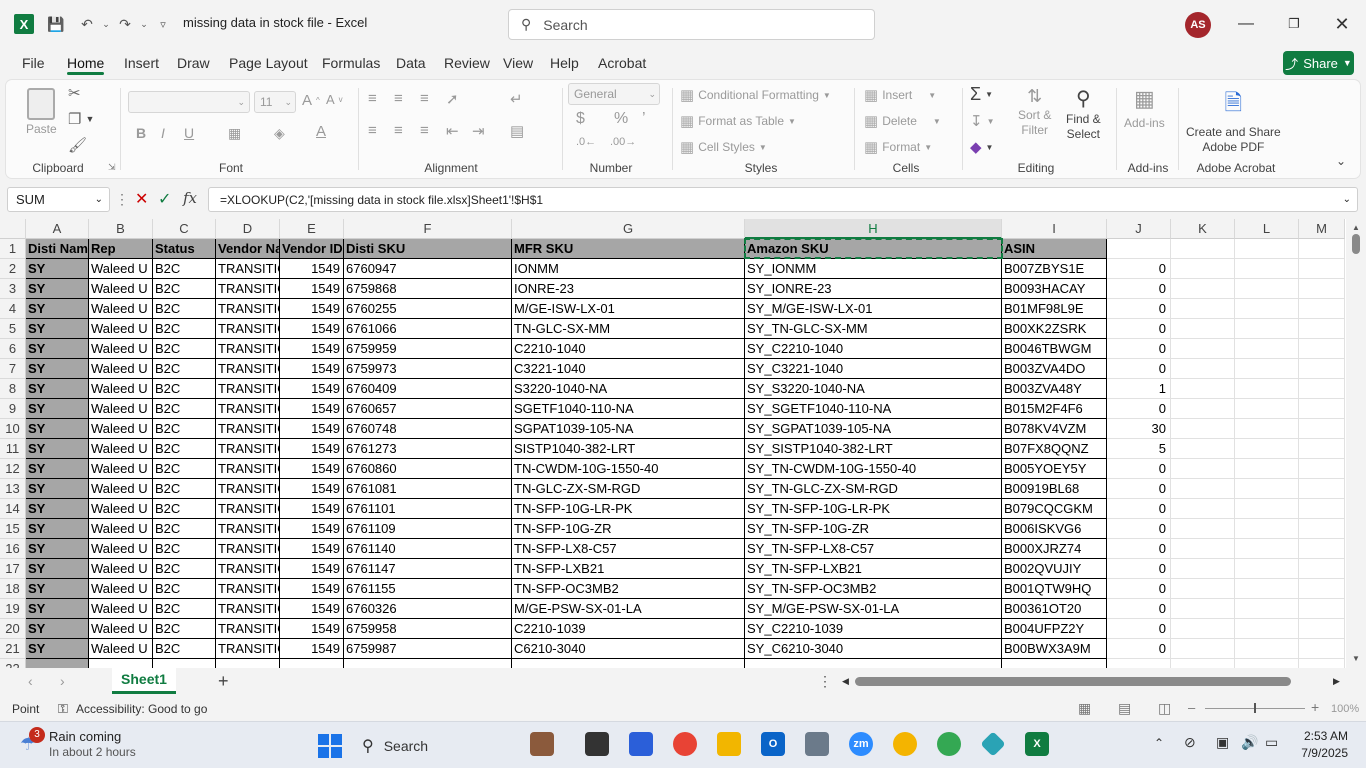 The height and width of the screenshot is (768, 1366). What do you see at coordinates (85, 63) in the screenshot?
I see `tab-home: Home` at bounding box center [85, 63].